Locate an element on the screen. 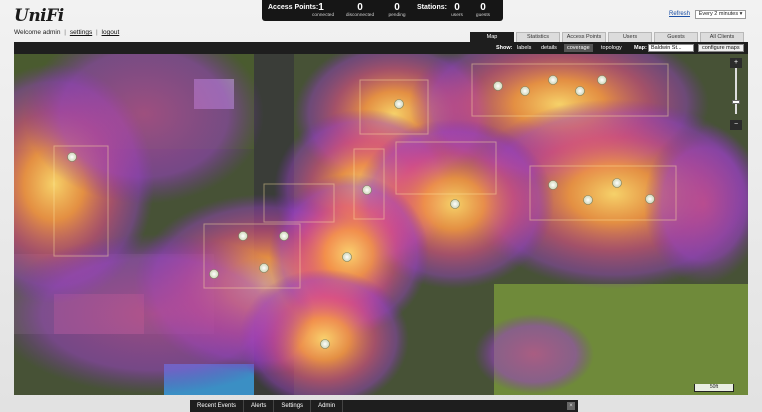  stations-label: Stations: is located at coordinates (432, 7).